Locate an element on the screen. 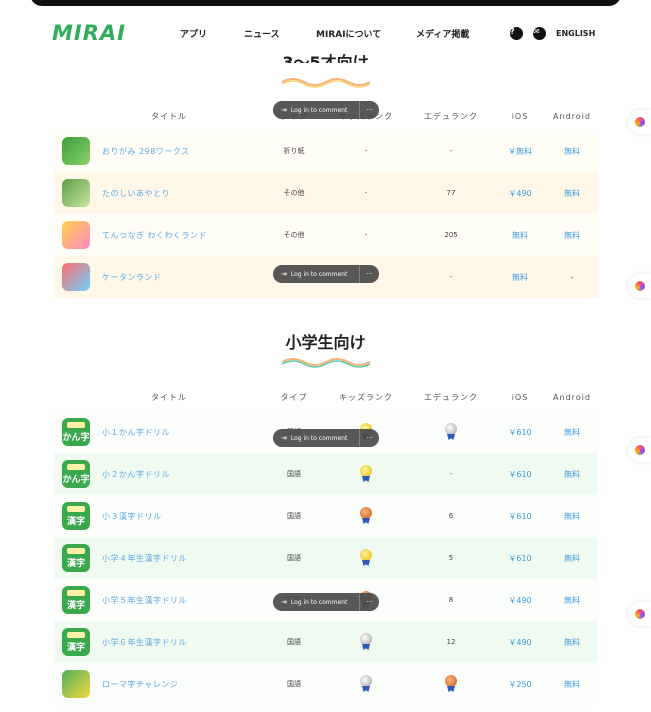  gold-medal-icon is located at coordinates (366, 474).